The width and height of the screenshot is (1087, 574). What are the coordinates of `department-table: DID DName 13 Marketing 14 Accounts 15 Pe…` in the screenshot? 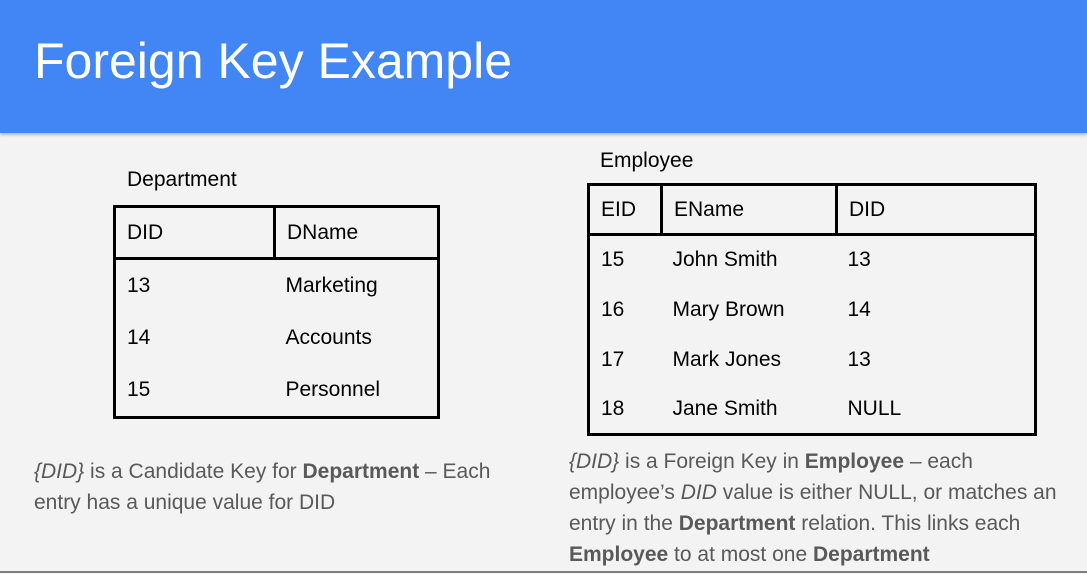 It's located at (276, 312).